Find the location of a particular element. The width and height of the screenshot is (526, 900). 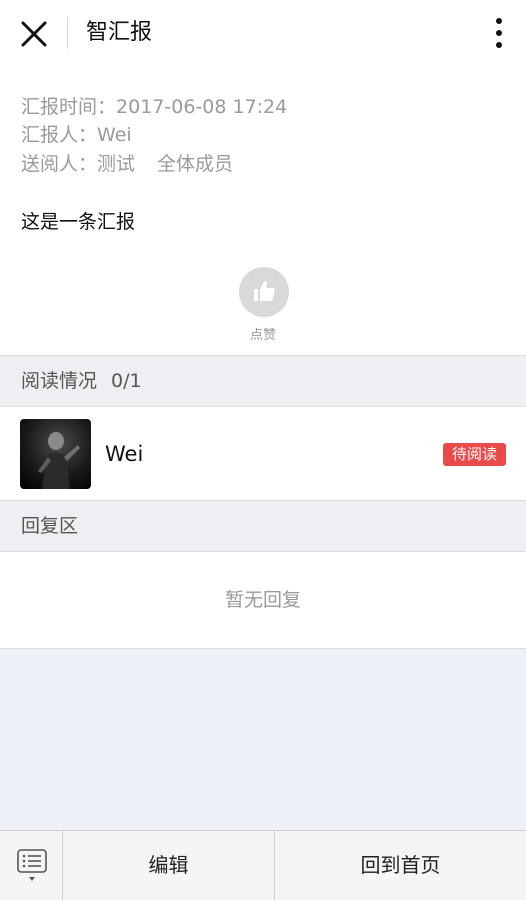

header-divider is located at coordinates (67, 33).